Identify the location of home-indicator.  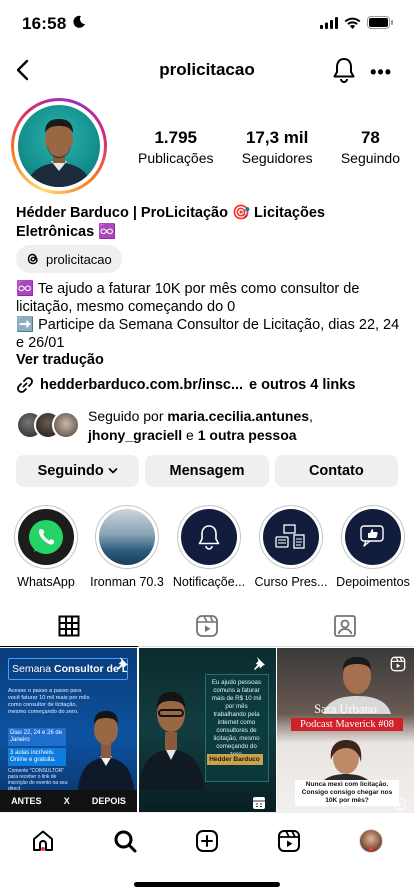
(207, 884).